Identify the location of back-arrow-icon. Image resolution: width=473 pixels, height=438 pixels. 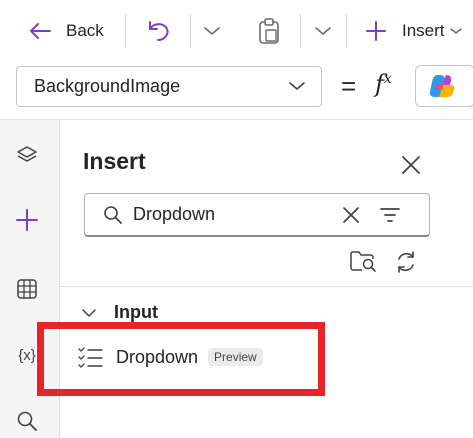
(40, 31).